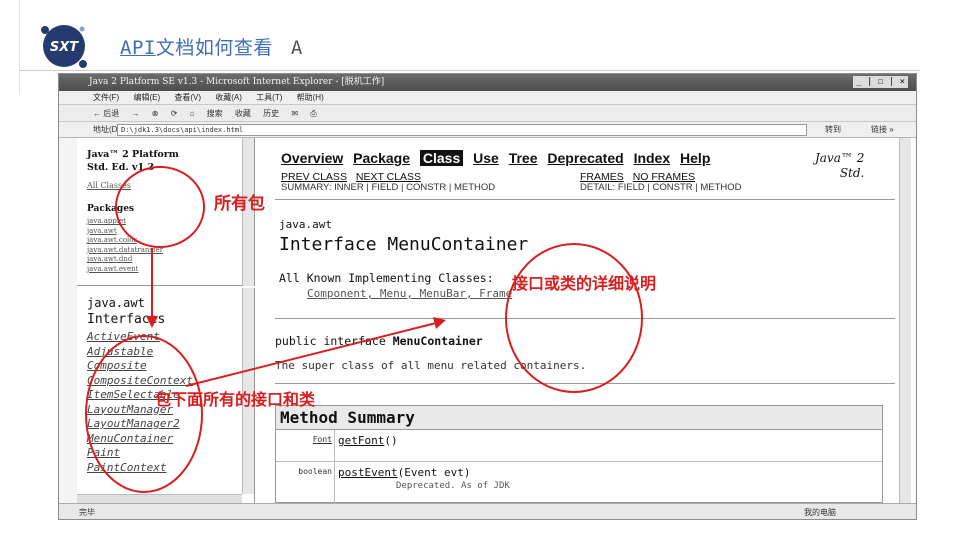 The image size is (960, 540). I want to click on nav-tree: Tree, so click(523, 158).